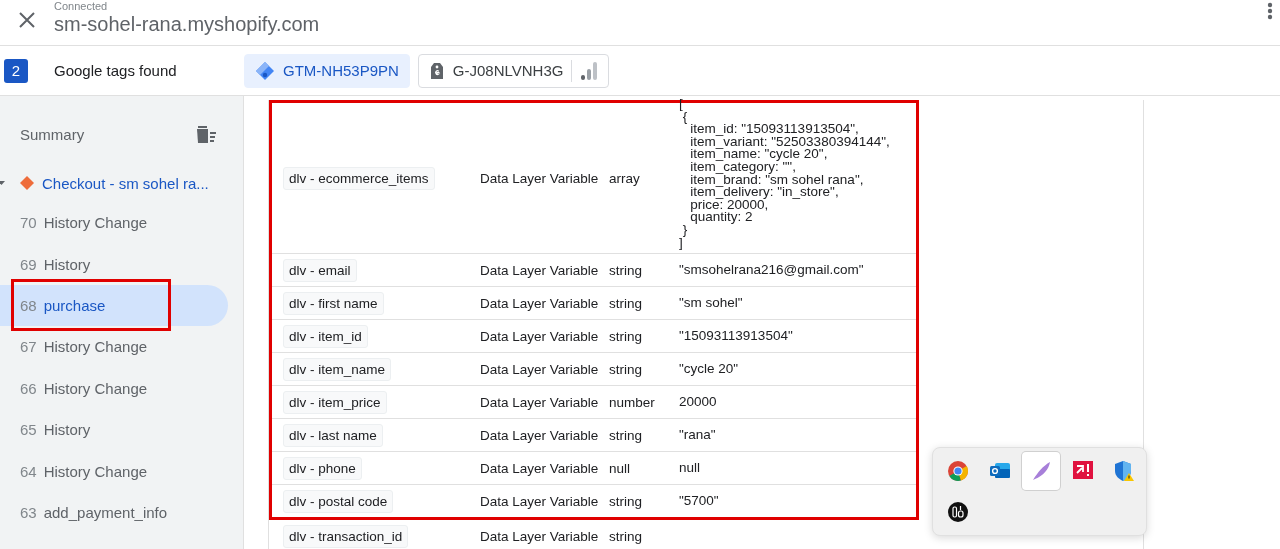  I want to click on tag-icon, so click(436, 70).